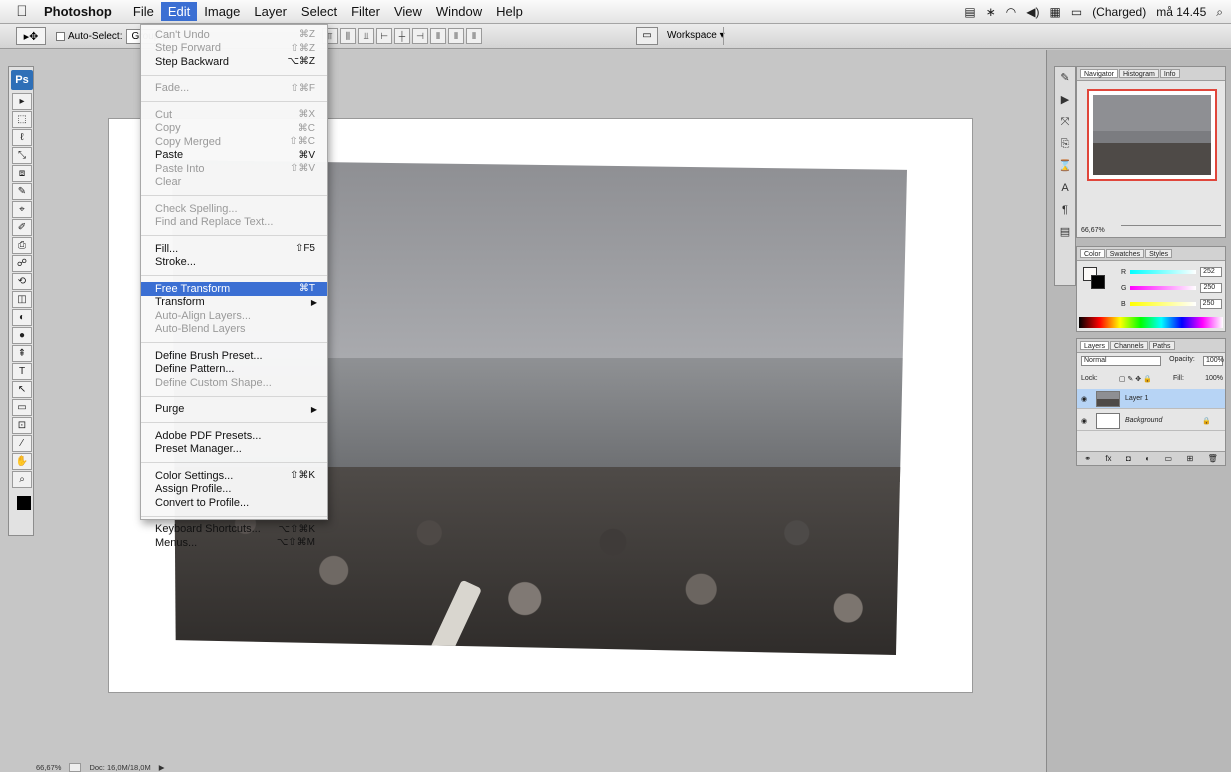  Describe the element at coordinates (22, 425) in the screenshot. I see `tool-icon-18: ⊡` at that location.